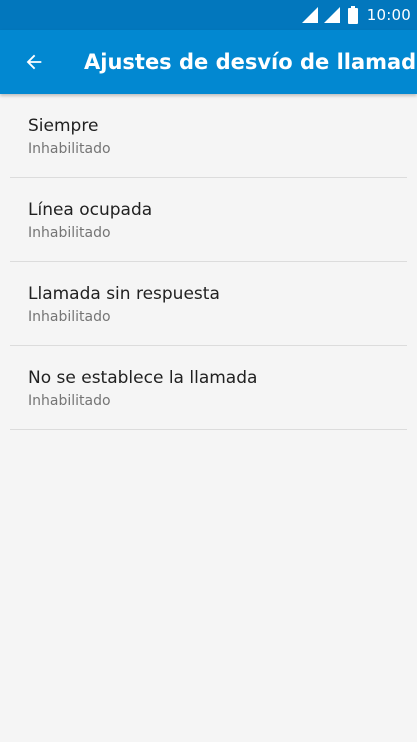  I want to click on list-item-linea-ocupada: Línea ocupada Inhabilitado, so click(208, 220).